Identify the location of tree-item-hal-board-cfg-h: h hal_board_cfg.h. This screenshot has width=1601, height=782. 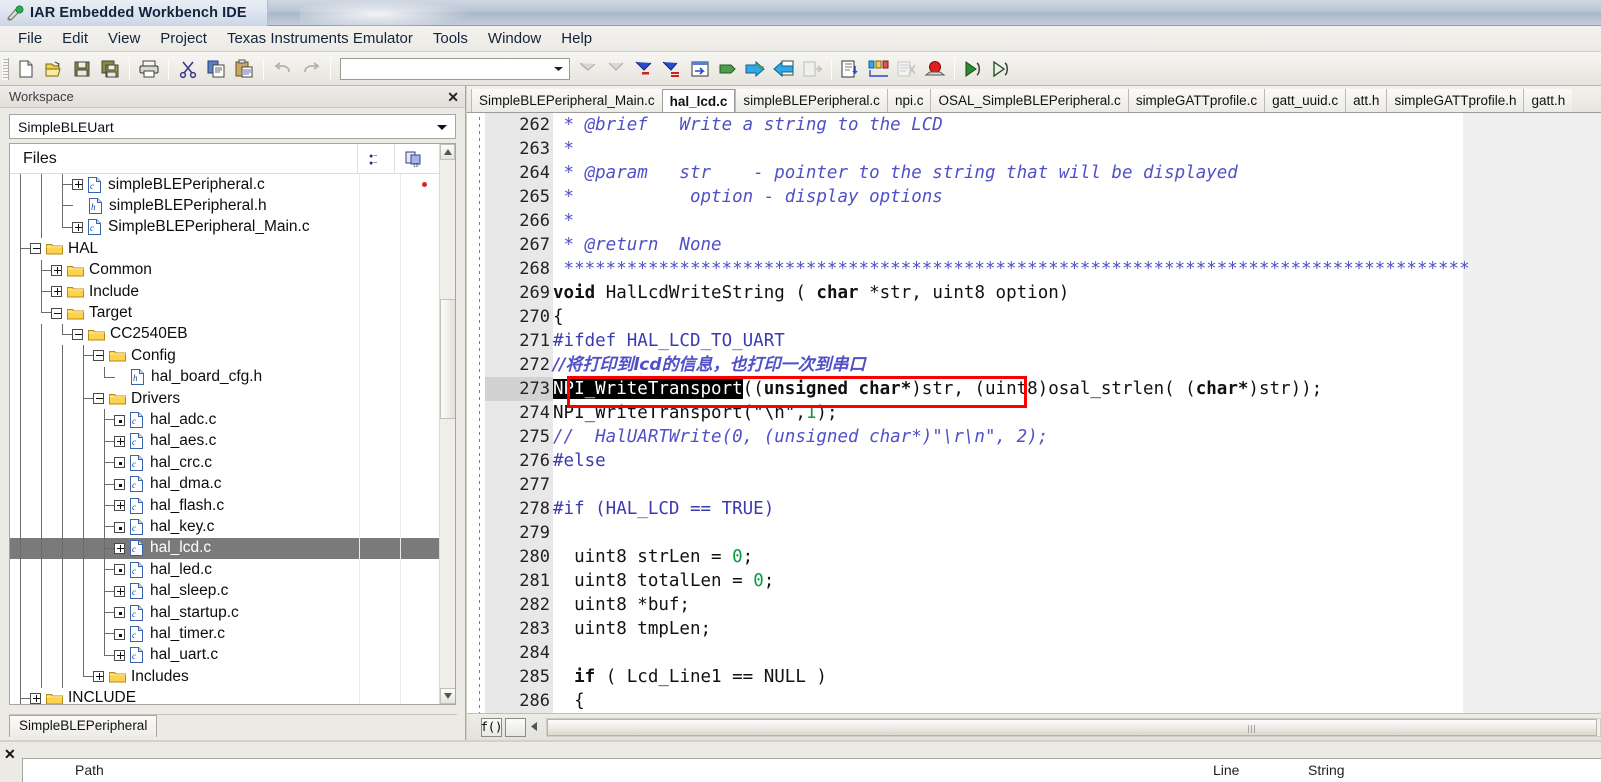
(224, 377).